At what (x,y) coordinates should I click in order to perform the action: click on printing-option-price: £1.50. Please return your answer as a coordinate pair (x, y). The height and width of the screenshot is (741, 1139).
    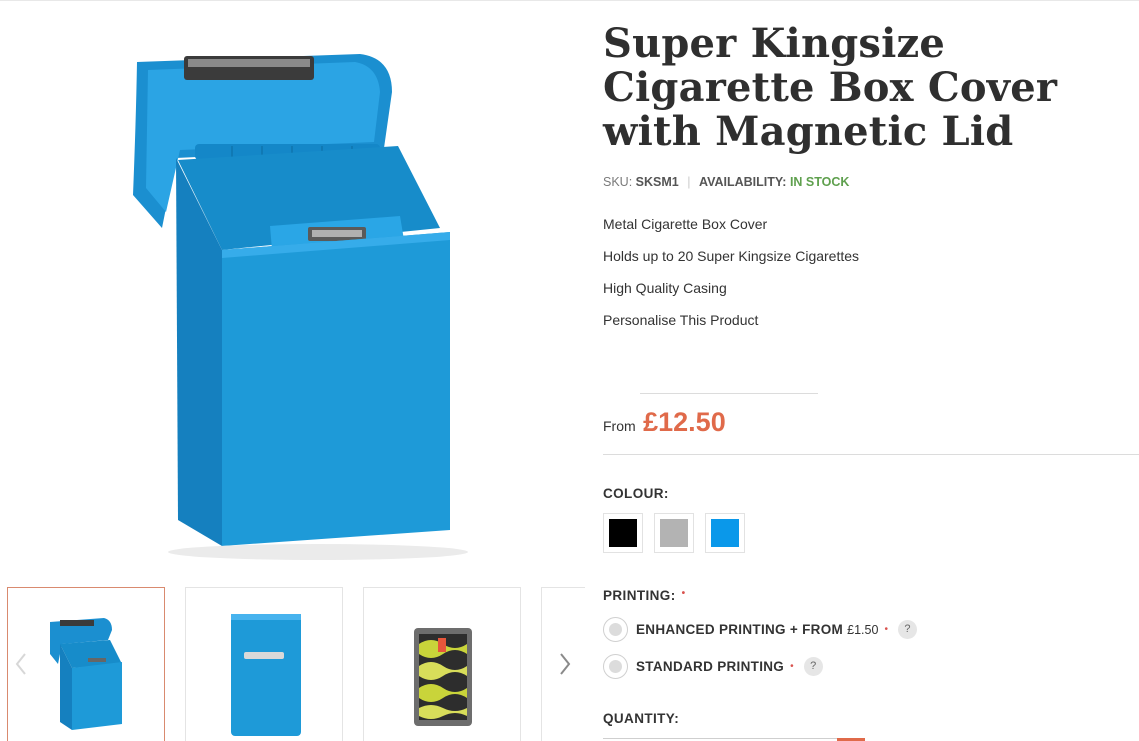
    Looking at the image, I should click on (863, 629).